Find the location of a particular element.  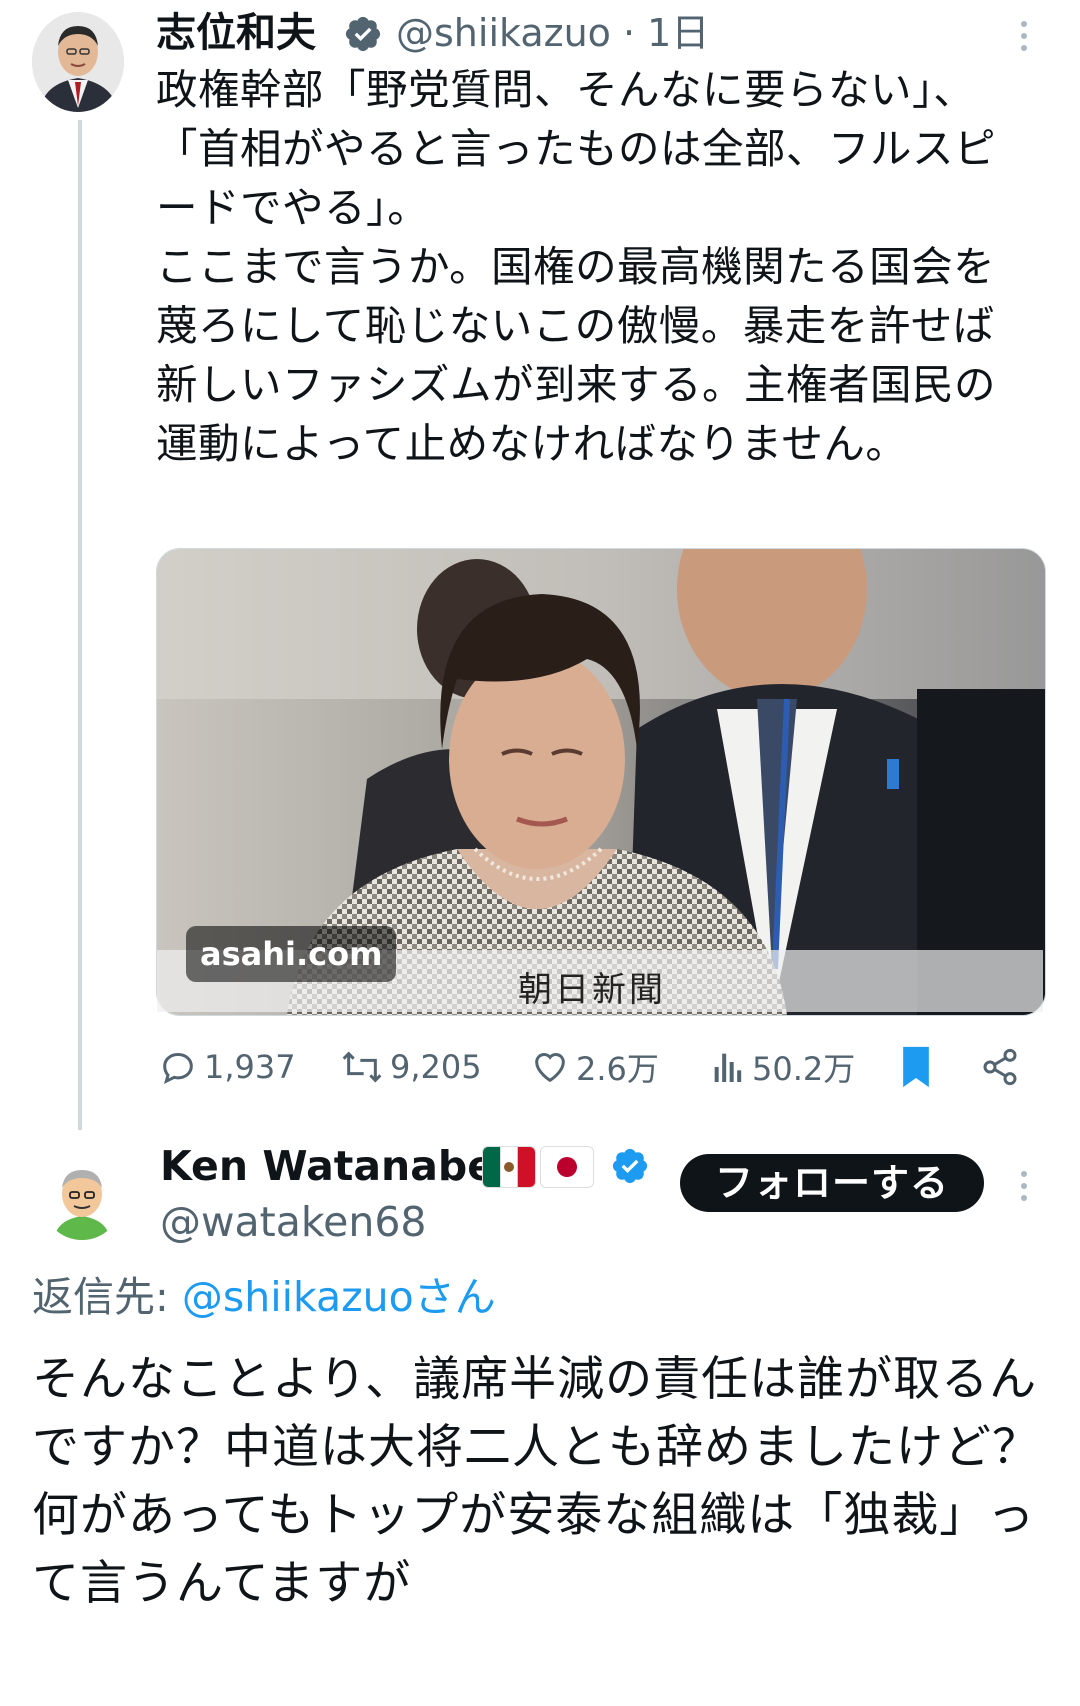

follow-button: フォローする is located at coordinates (832, 1183).